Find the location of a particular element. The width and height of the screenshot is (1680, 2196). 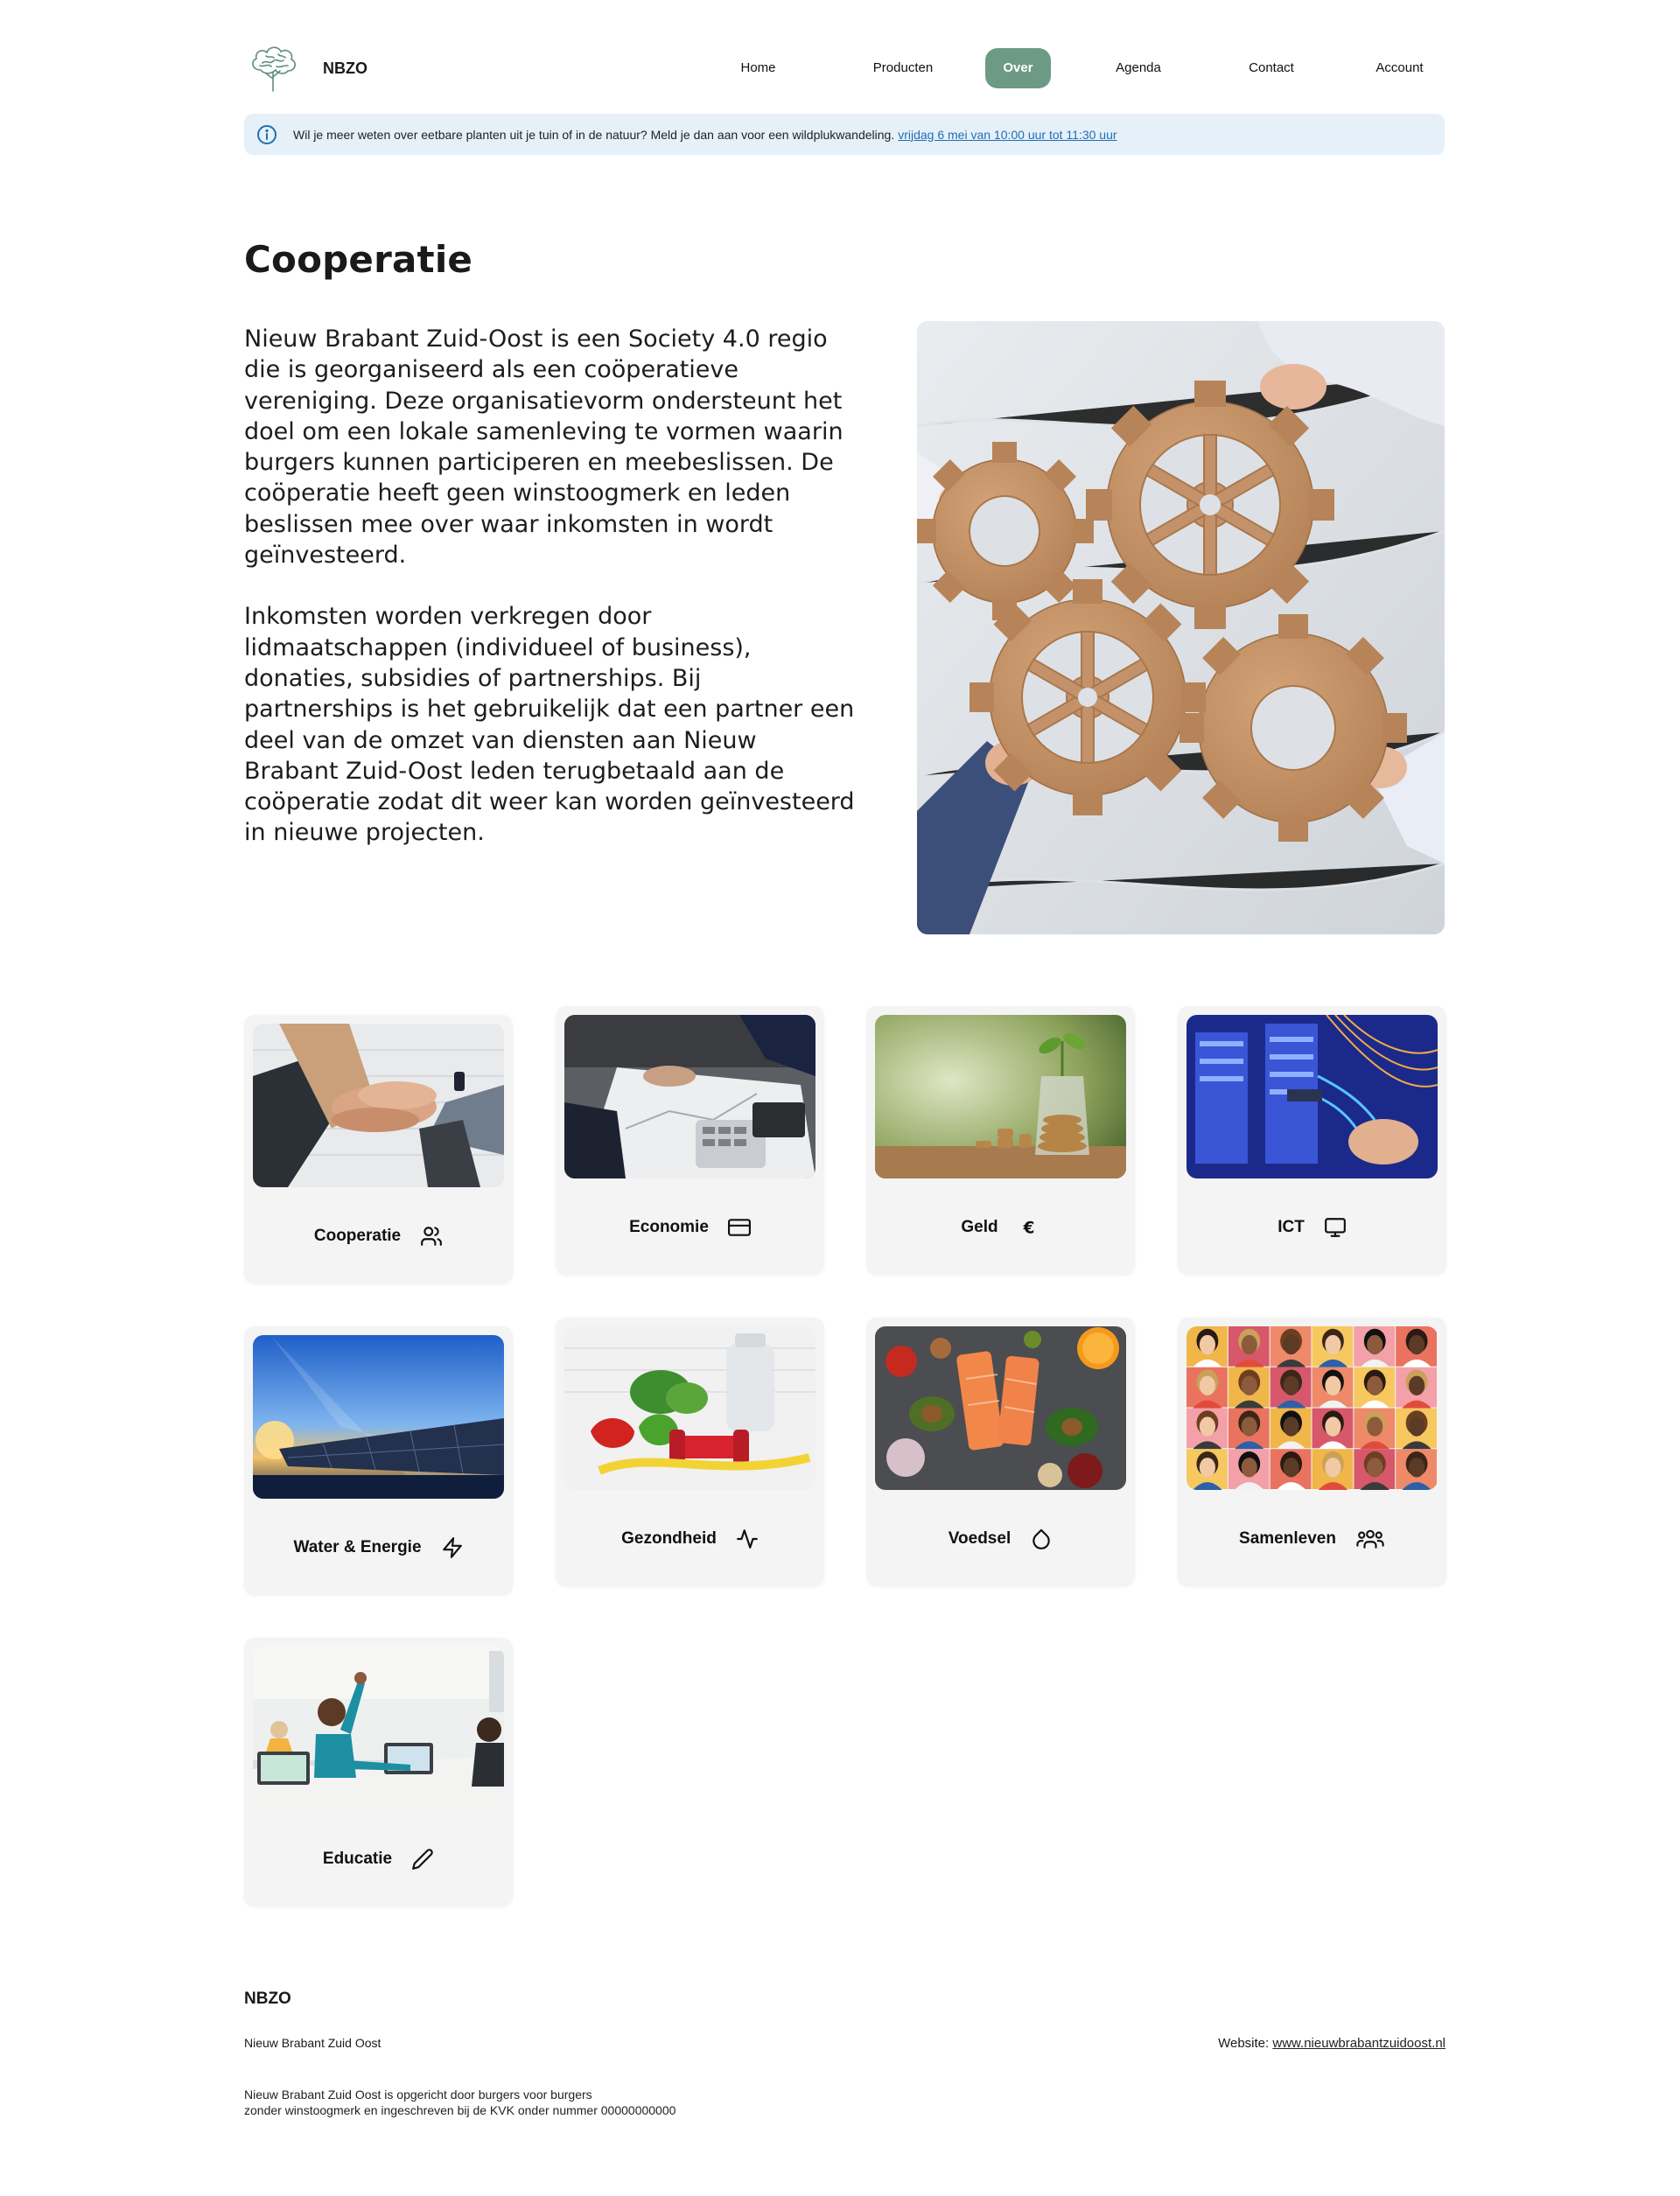

group-icon is located at coordinates (1370, 1539).